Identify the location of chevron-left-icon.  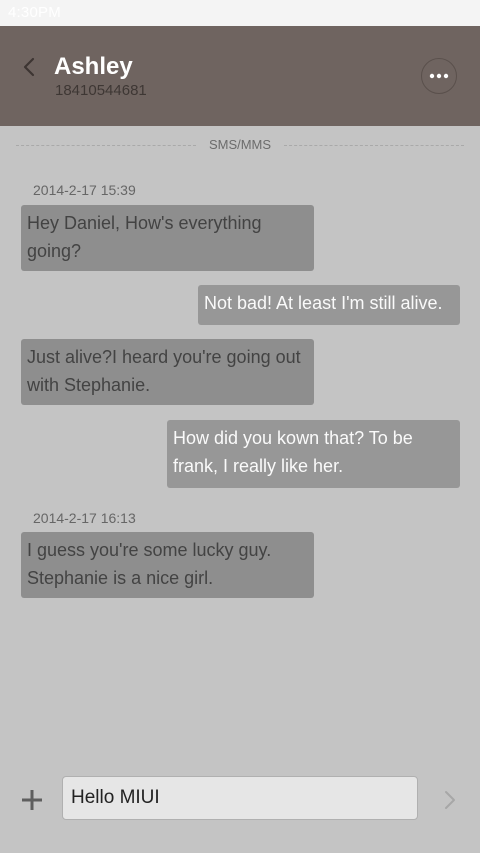
(29, 67).